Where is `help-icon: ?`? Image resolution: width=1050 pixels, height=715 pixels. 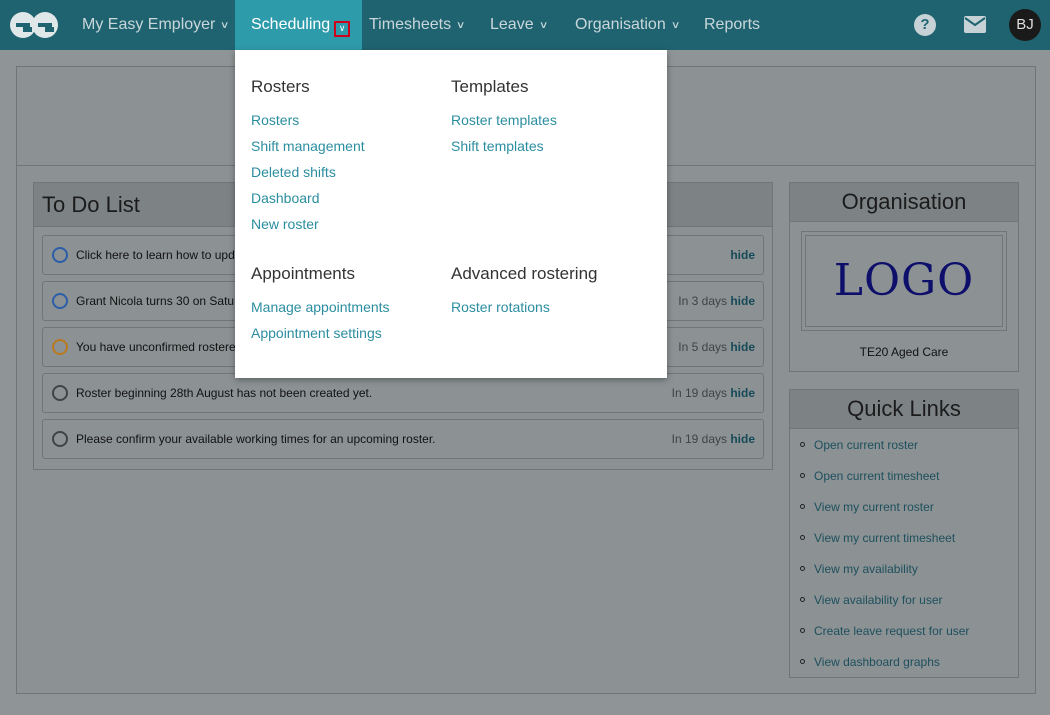 help-icon: ? is located at coordinates (925, 25).